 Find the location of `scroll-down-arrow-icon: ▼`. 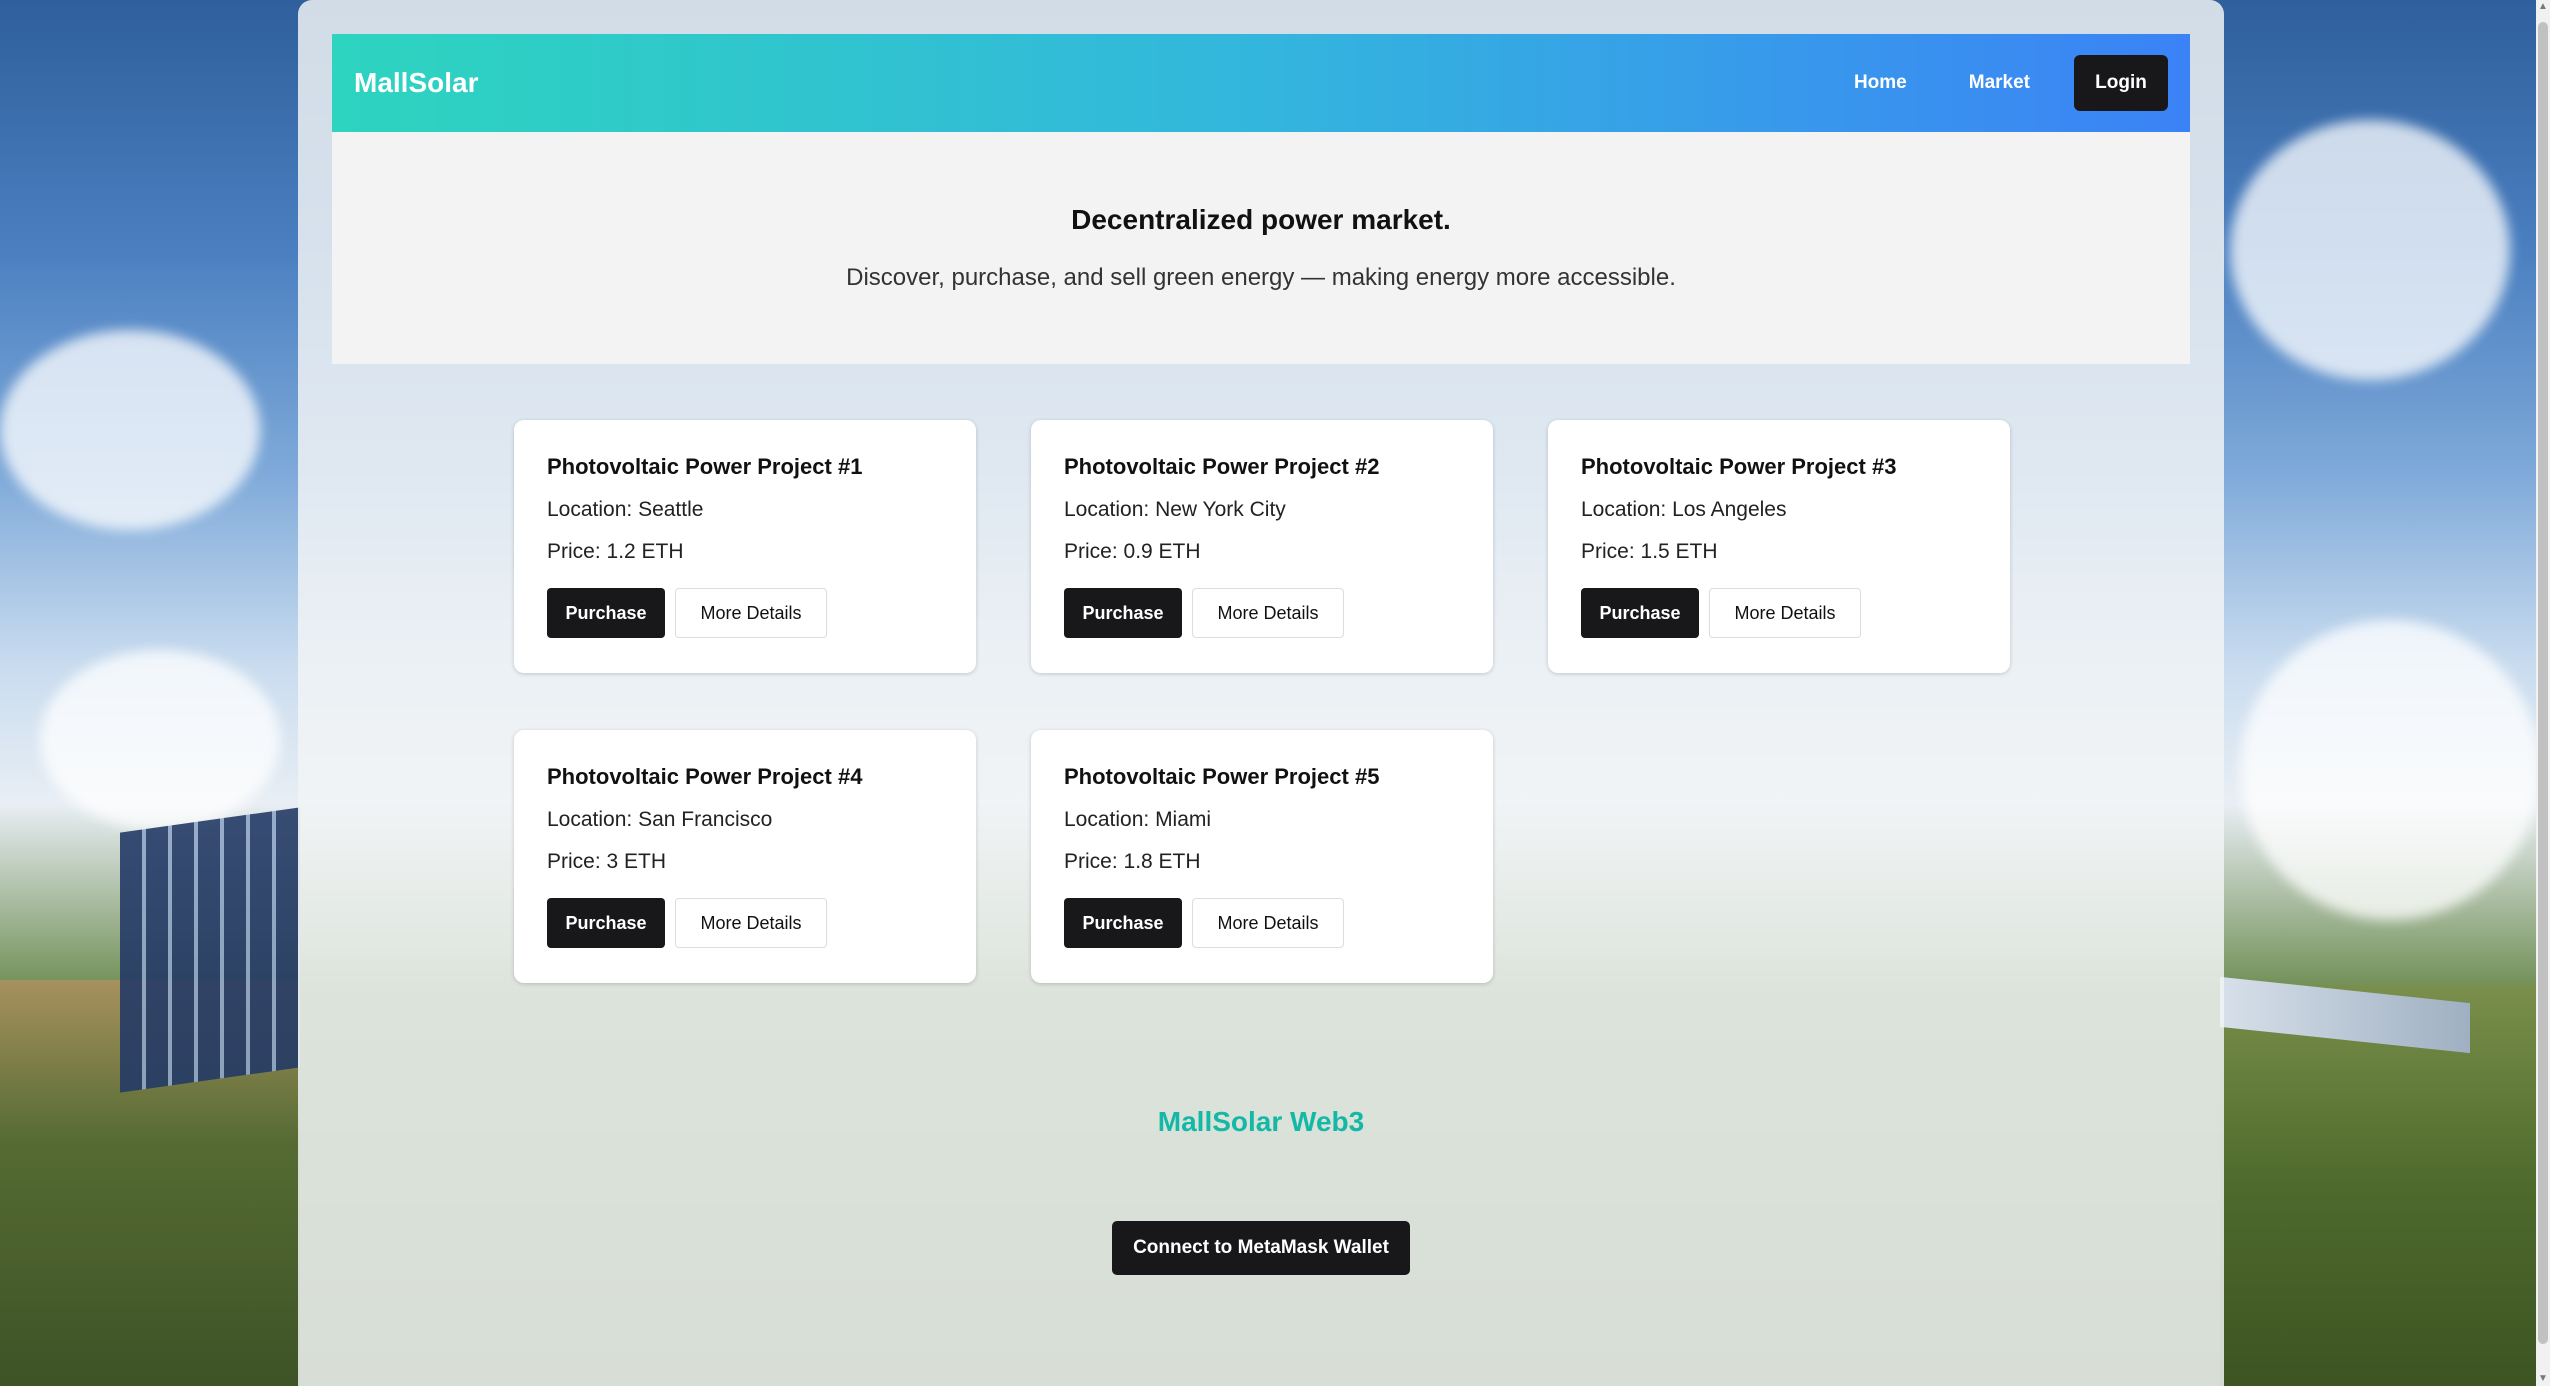

scroll-down-arrow-icon: ▼ is located at coordinates (2543, 1379).